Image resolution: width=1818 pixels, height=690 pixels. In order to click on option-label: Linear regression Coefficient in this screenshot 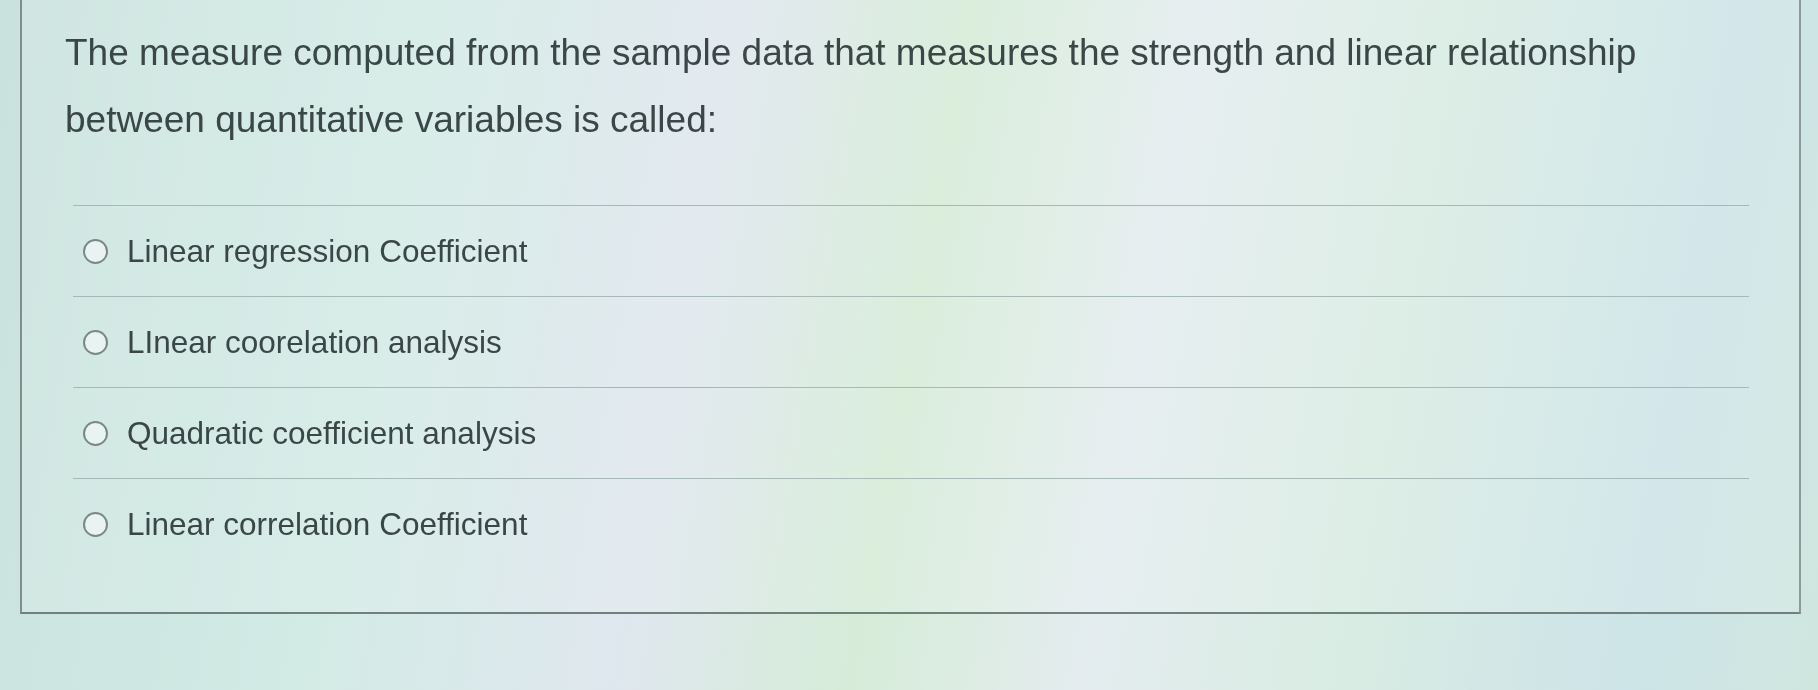, I will do `click(327, 251)`.